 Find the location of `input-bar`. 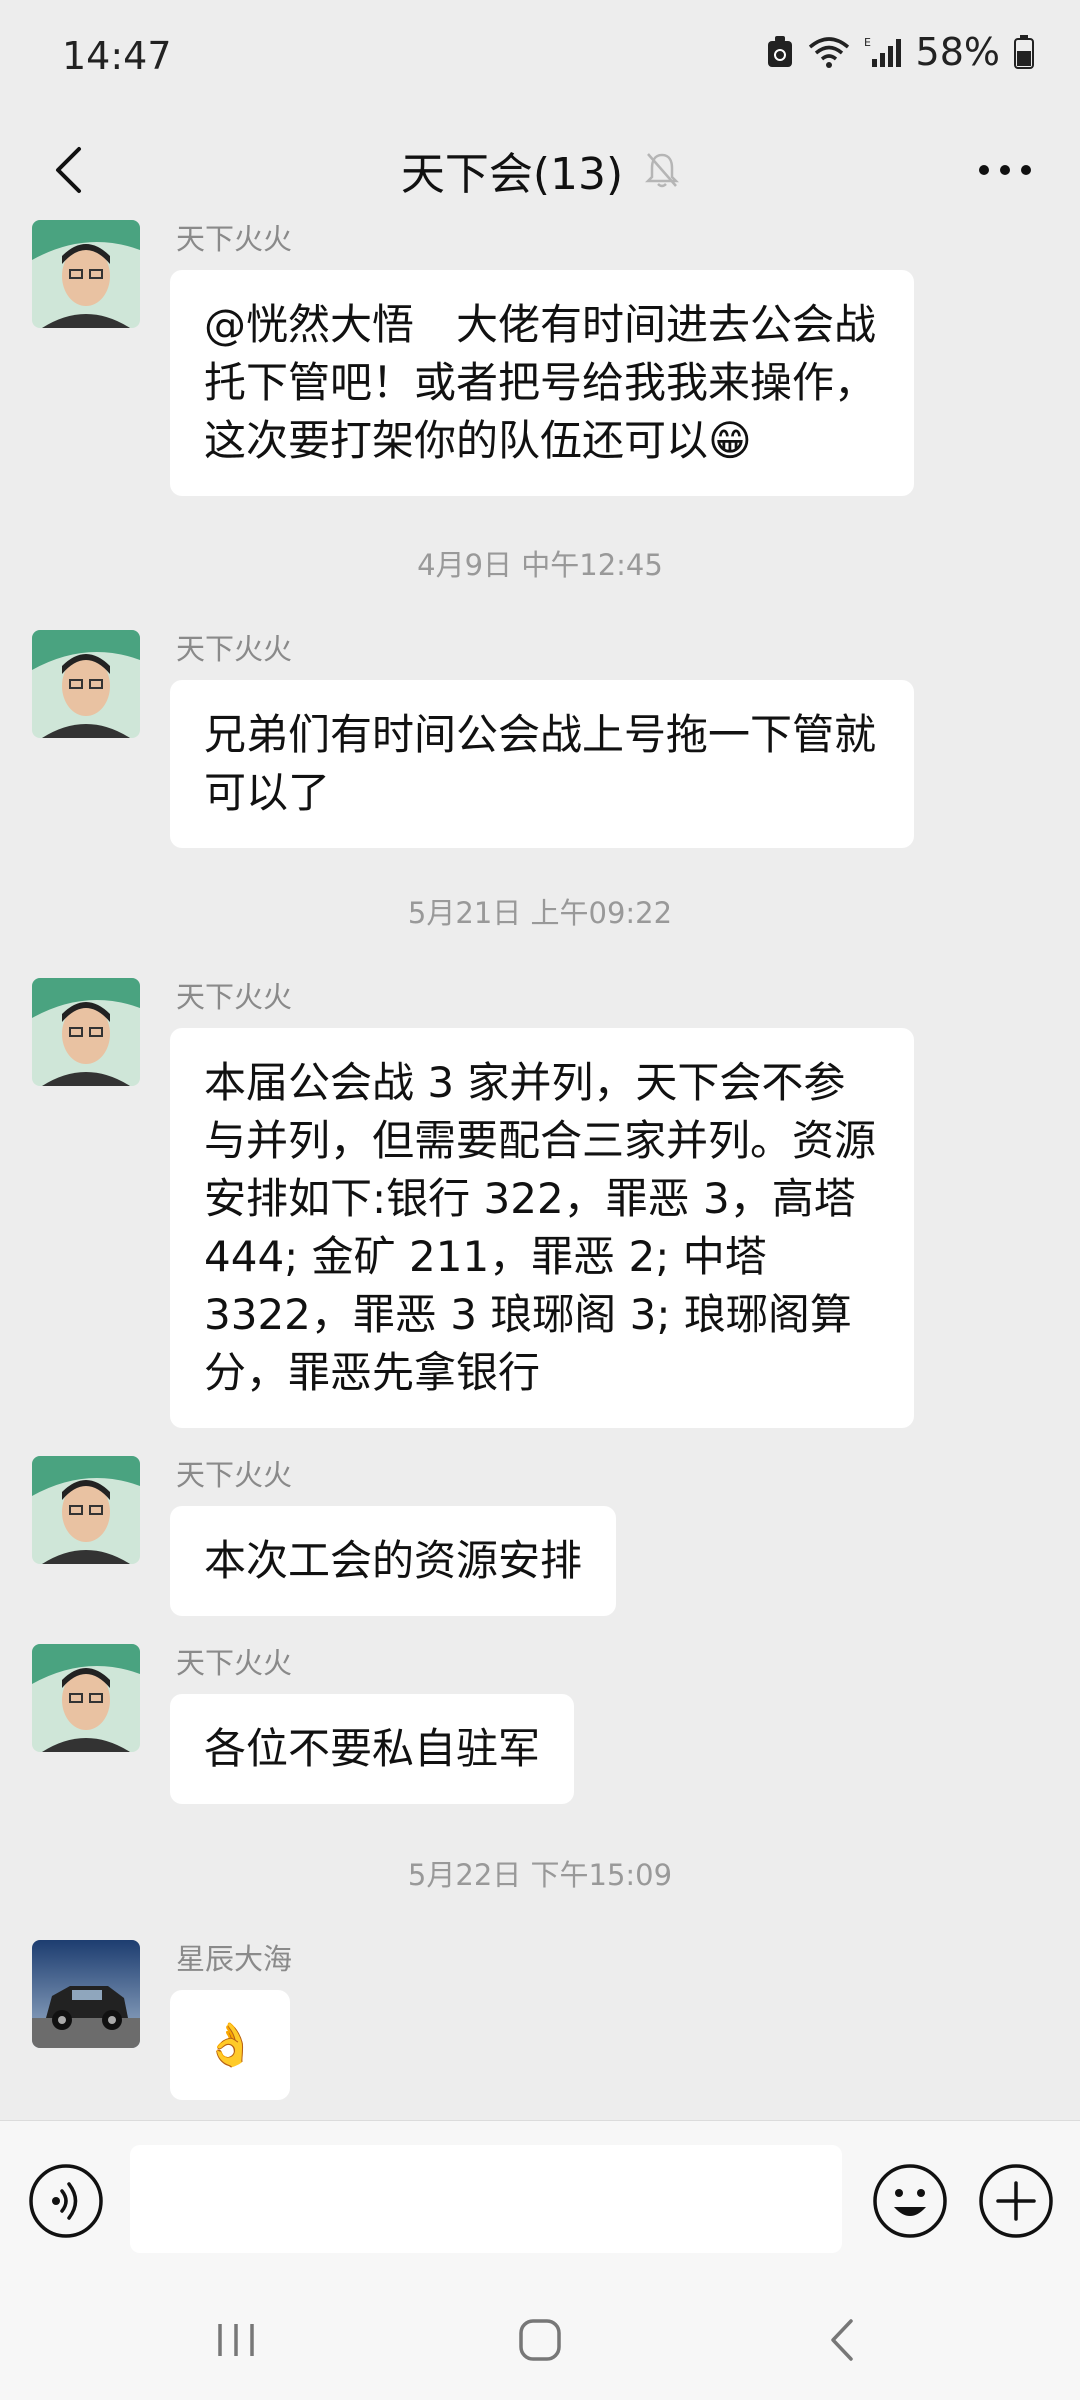

input-bar is located at coordinates (540, 2200).